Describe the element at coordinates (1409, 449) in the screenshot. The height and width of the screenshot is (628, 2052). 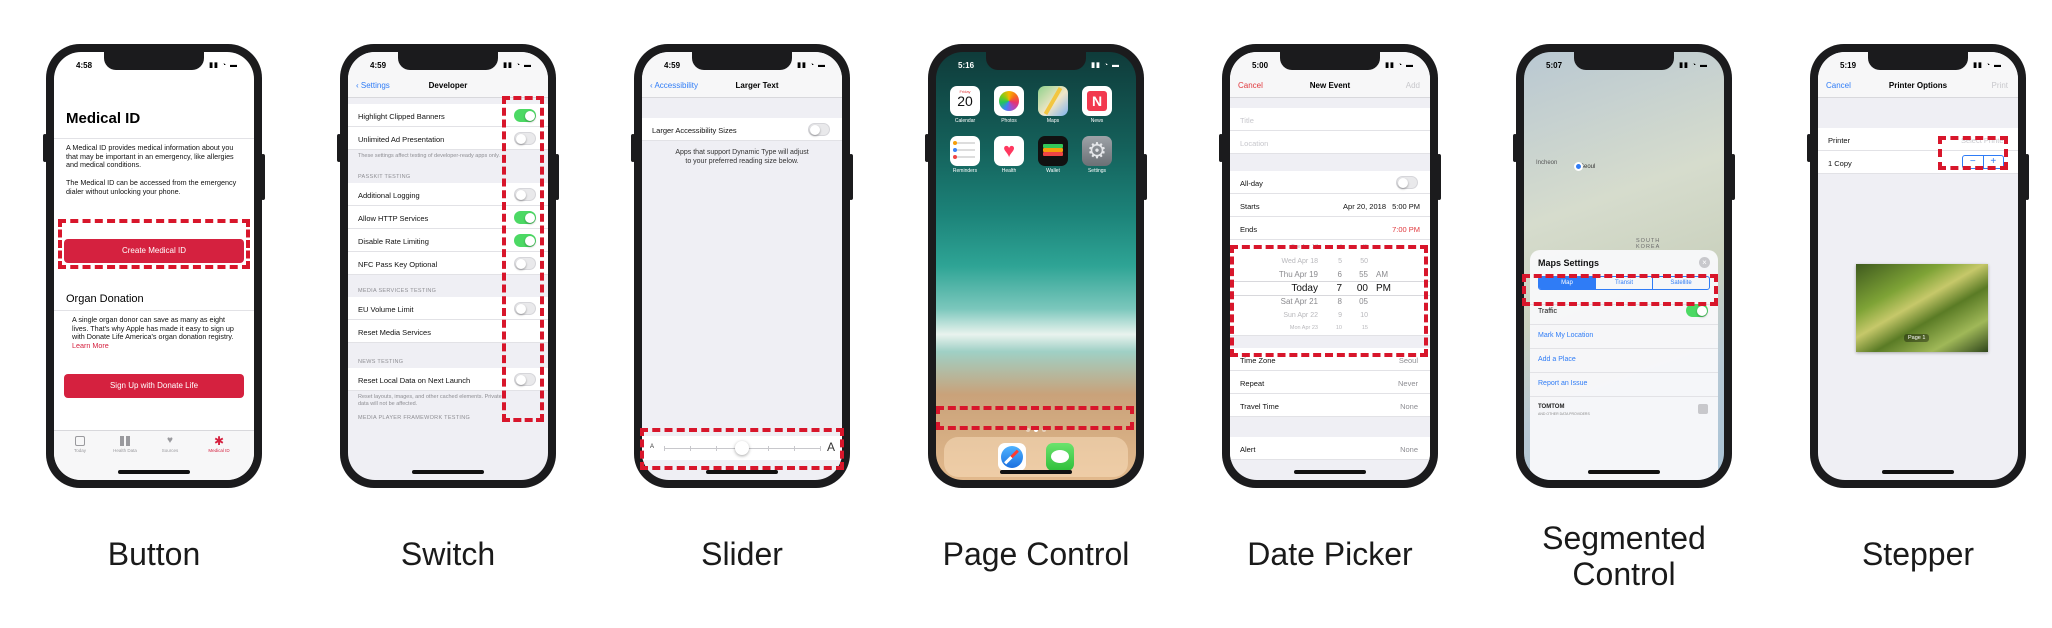
I see `row-value: None` at that location.